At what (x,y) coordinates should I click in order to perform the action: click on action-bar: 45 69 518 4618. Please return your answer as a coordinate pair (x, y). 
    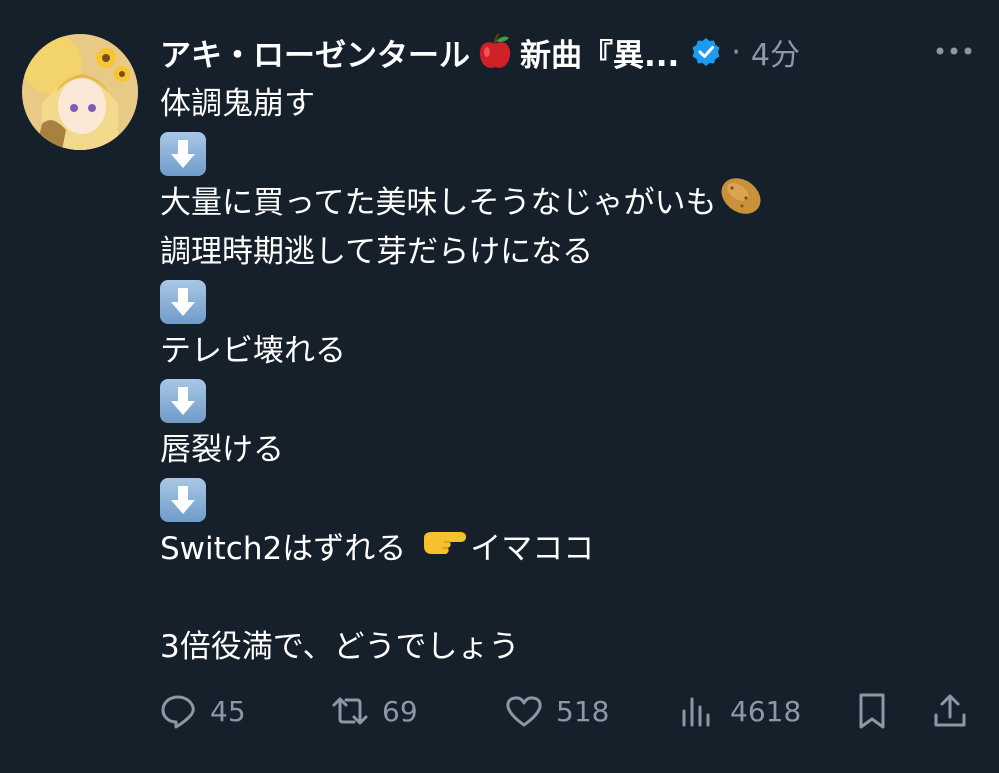
    Looking at the image, I should click on (568, 711).